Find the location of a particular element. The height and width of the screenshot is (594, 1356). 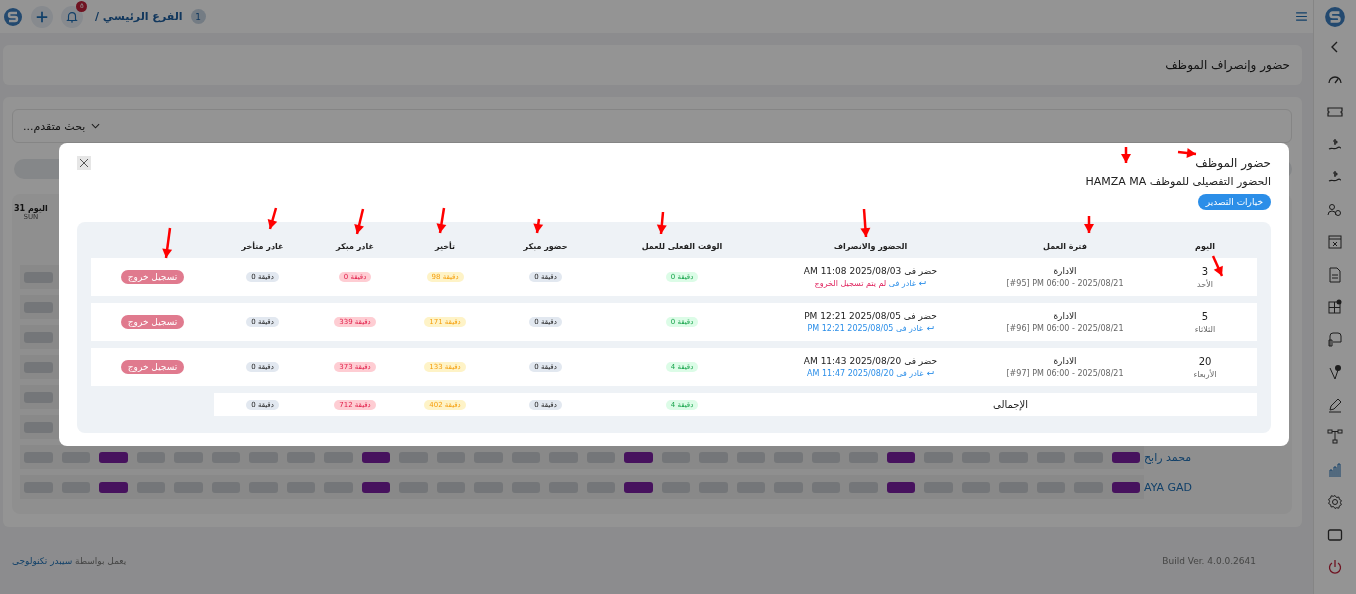

plus-icon is located at coordinates (42, 16).